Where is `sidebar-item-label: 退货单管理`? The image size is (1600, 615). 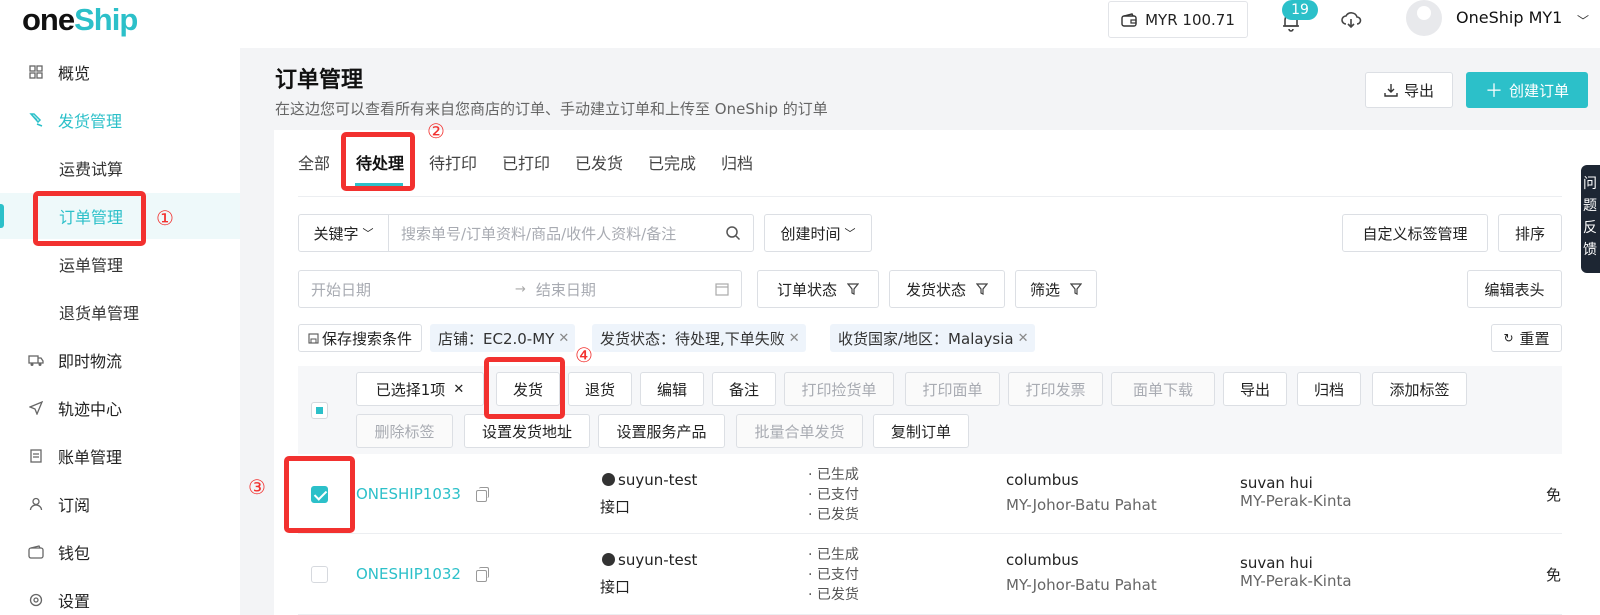
sidebar-item-label: 退货单管理 is located at coordinates (99, 313).